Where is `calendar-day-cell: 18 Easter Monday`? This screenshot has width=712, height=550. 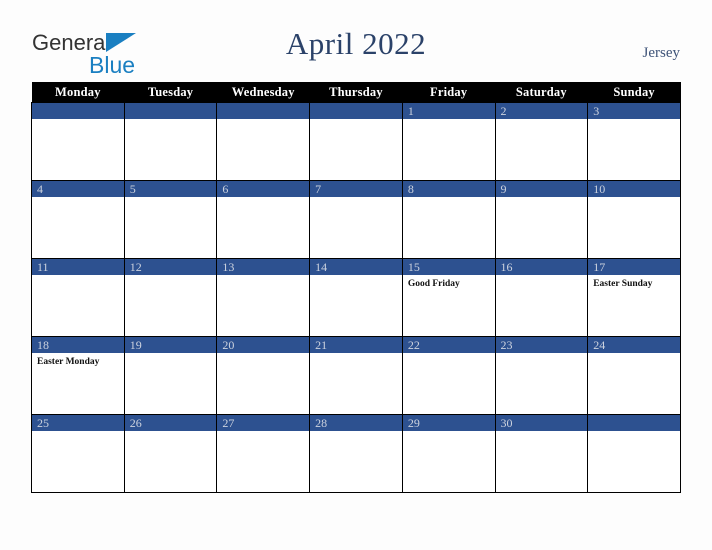
calendar-day-cell: 18 Easter Monday is located at coordinates (78, 375).